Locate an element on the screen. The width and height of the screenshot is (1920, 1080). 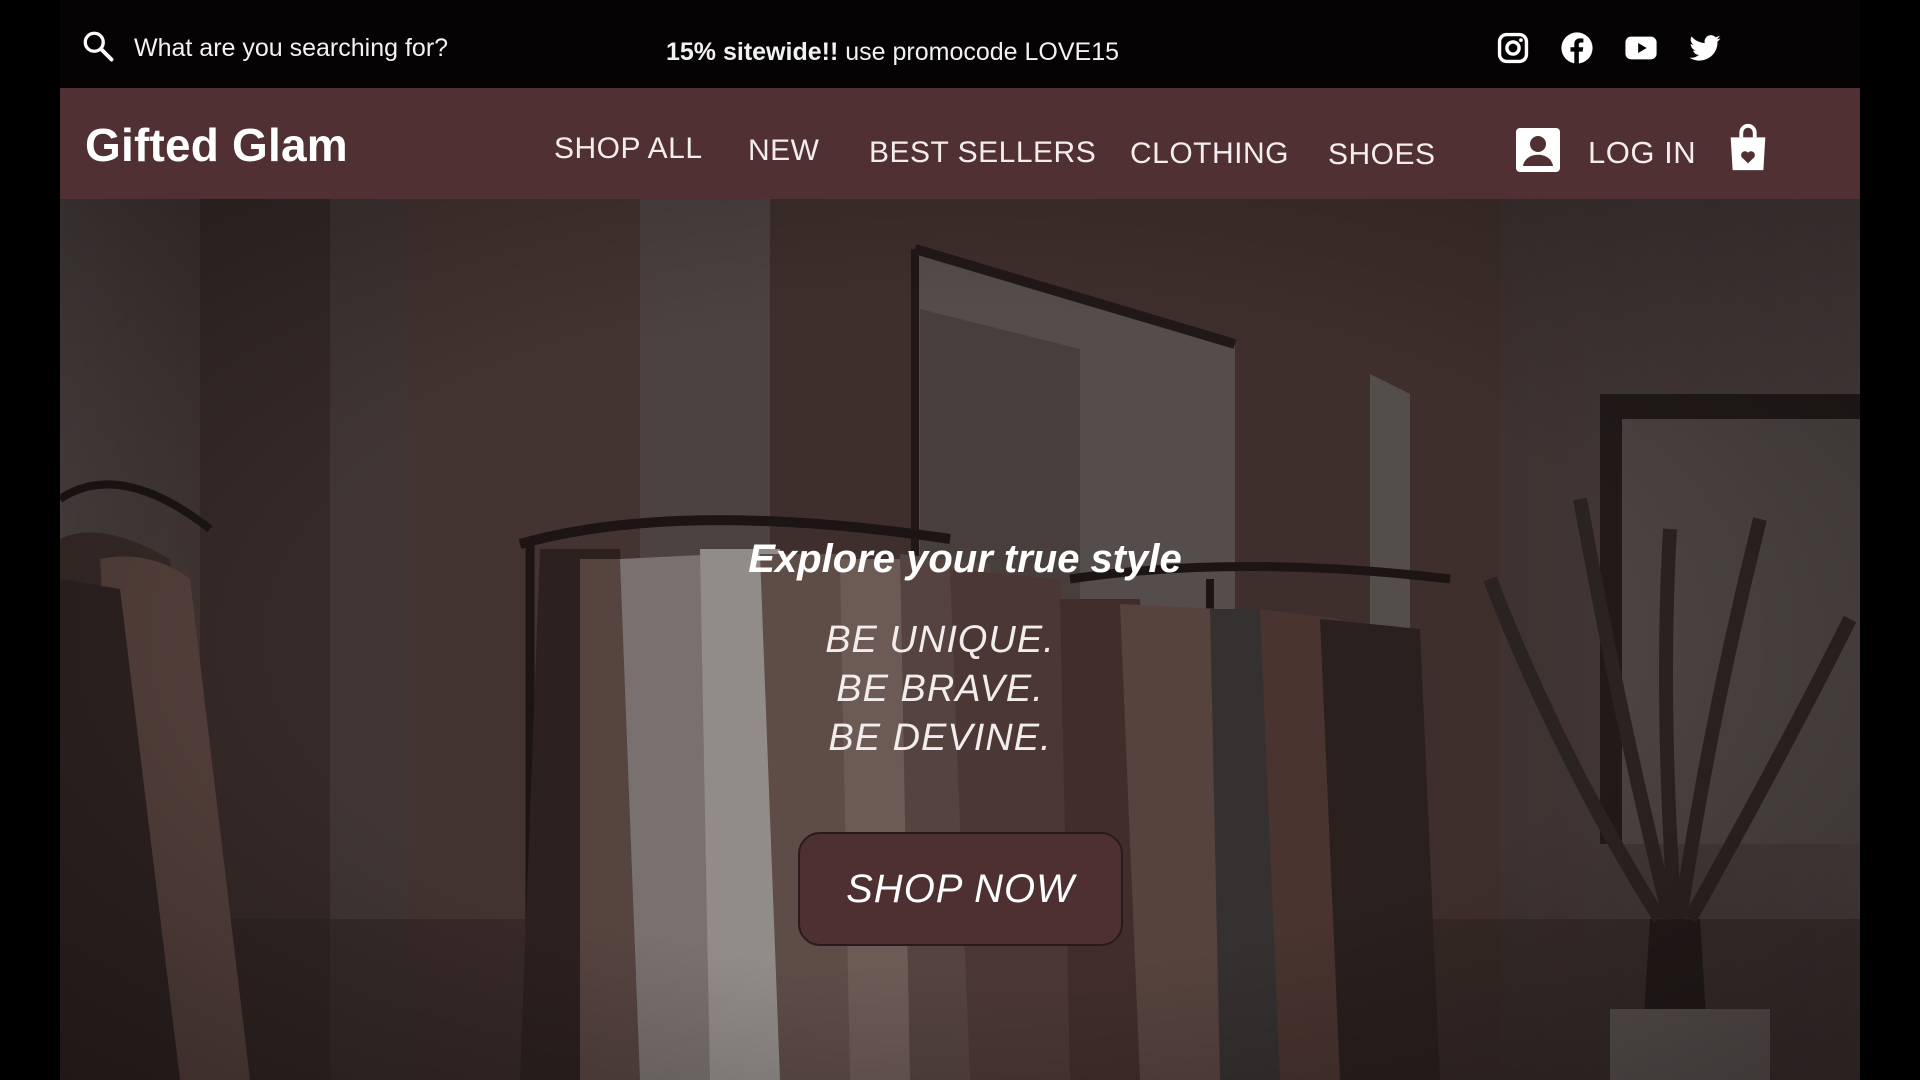
facebook-icon is located at coordinates (1577, 48).